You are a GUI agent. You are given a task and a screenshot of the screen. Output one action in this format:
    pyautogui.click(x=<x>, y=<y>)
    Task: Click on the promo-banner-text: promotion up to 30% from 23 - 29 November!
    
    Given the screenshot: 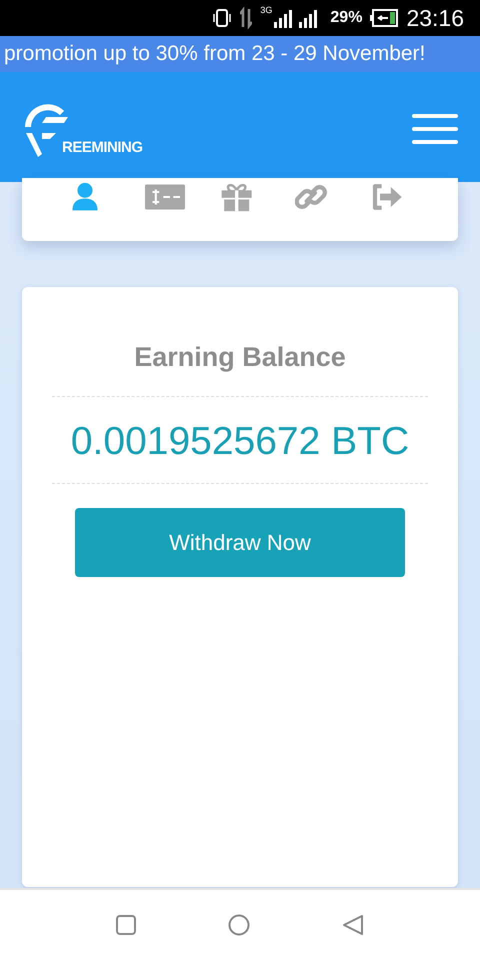 What is the action you would take?
    pyautogui.click(x=214, y=54)
    